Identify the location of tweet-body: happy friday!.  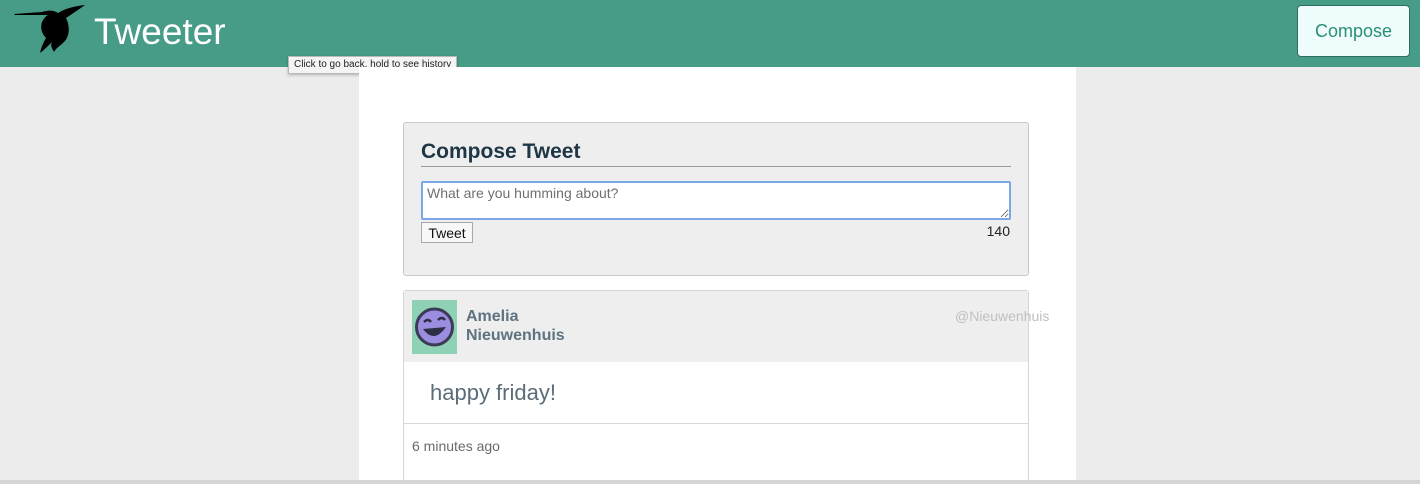
(493, 392).